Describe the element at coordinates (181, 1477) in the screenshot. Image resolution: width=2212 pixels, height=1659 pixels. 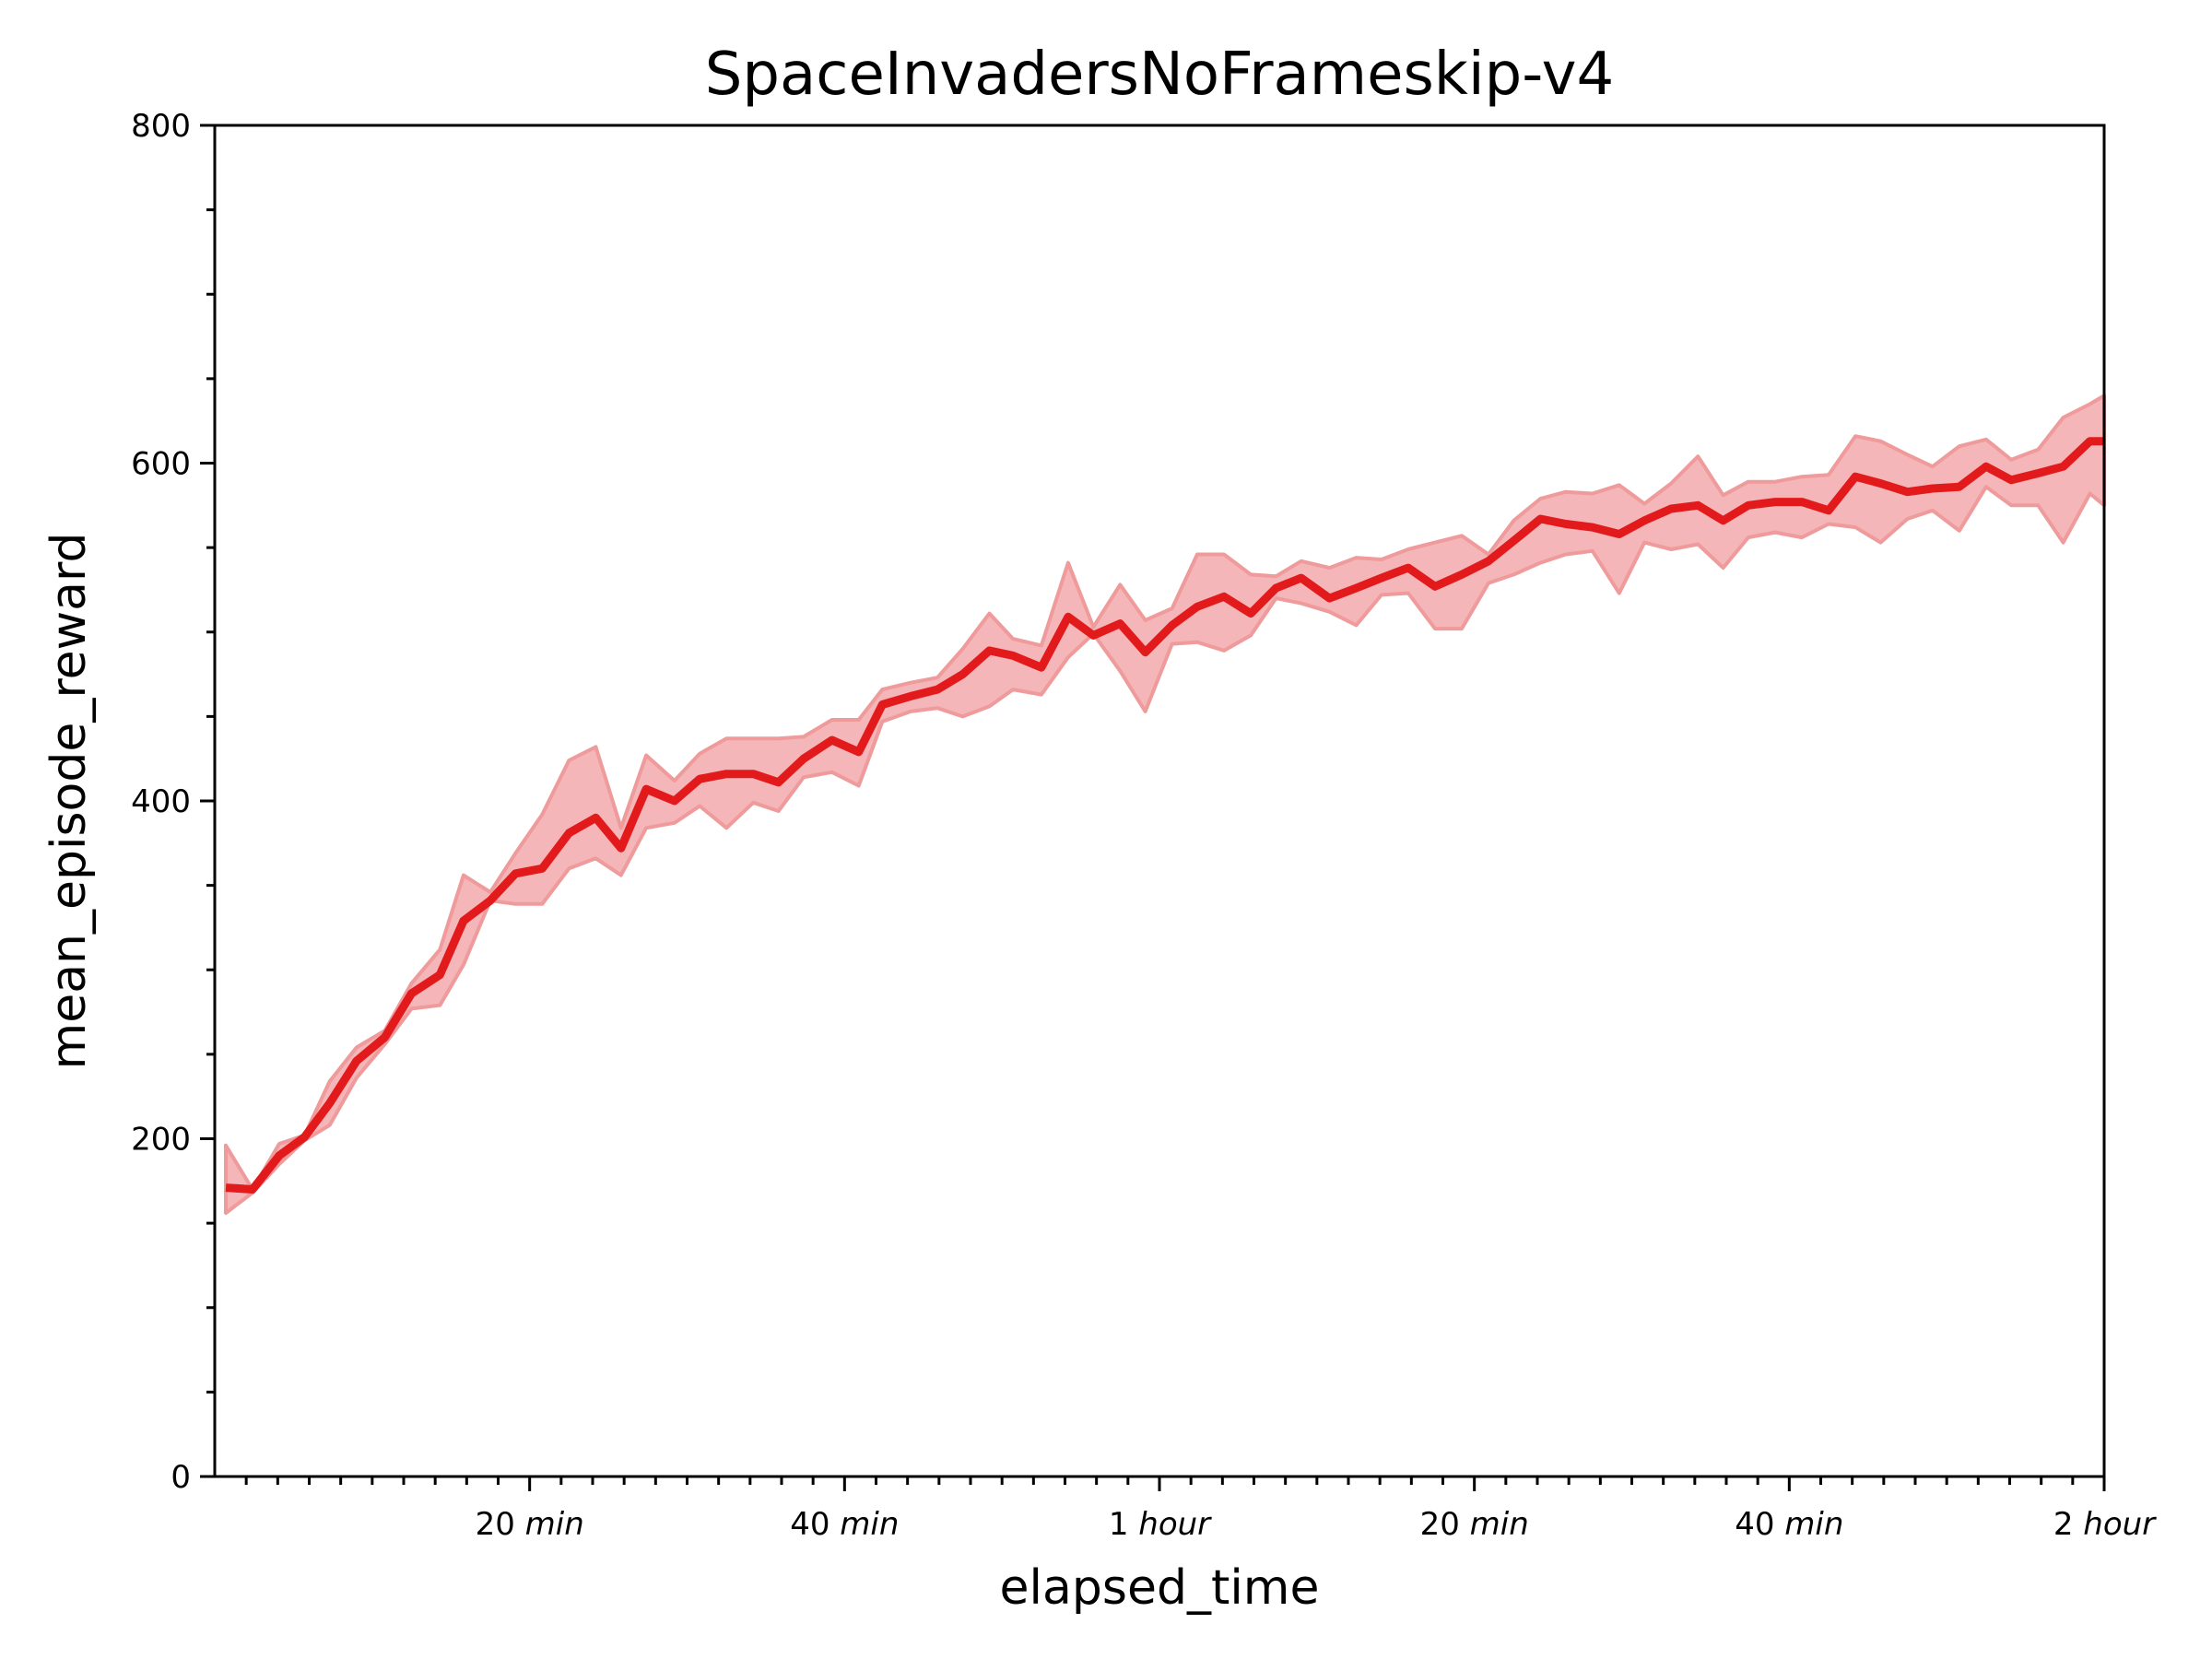
I see `y-tick-label: 0` at that location.